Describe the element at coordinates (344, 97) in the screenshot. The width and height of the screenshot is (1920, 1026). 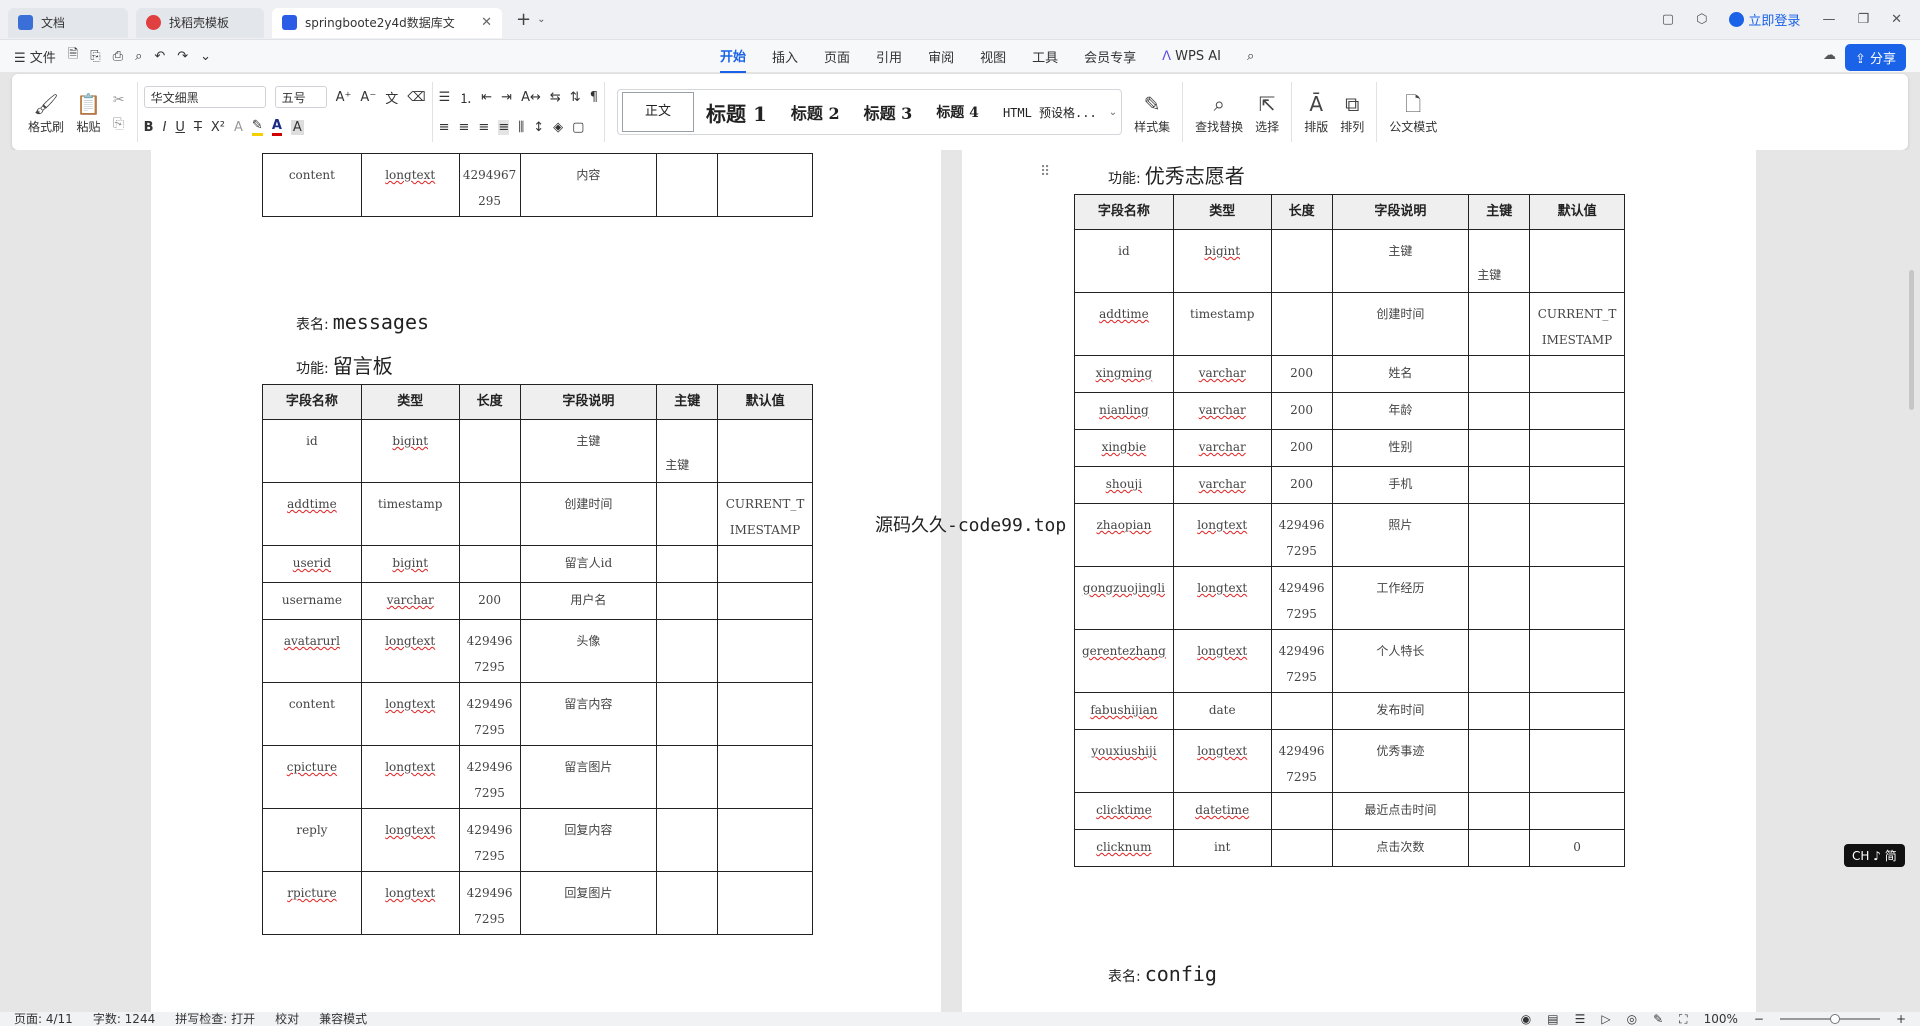
I see `grow-font-icon: A⁺` at that location.